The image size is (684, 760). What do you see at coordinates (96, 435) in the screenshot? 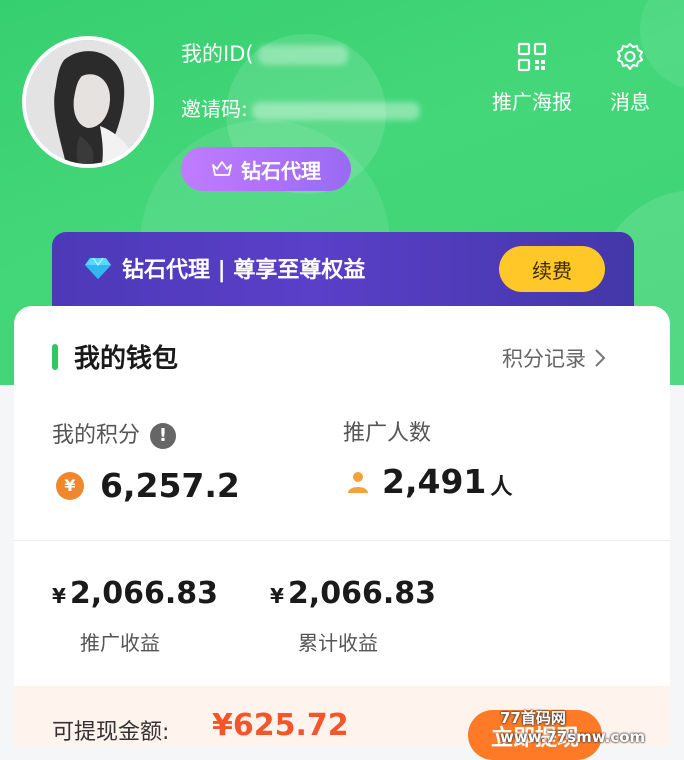
I see `points-label-text: 我的积分` at bounding box center [96, 435].